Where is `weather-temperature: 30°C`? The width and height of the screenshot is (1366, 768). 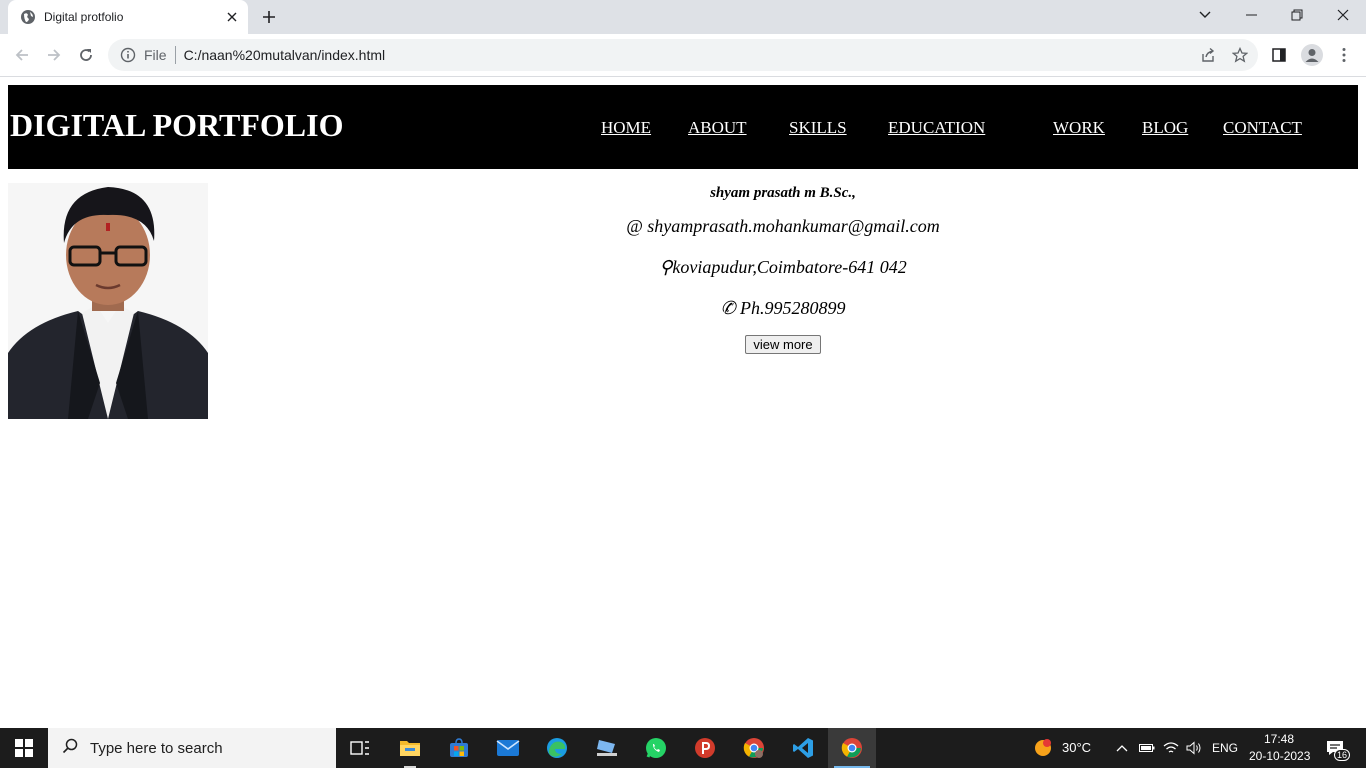
weather-temperature: 30°C is located at coordinates (1076, 747).